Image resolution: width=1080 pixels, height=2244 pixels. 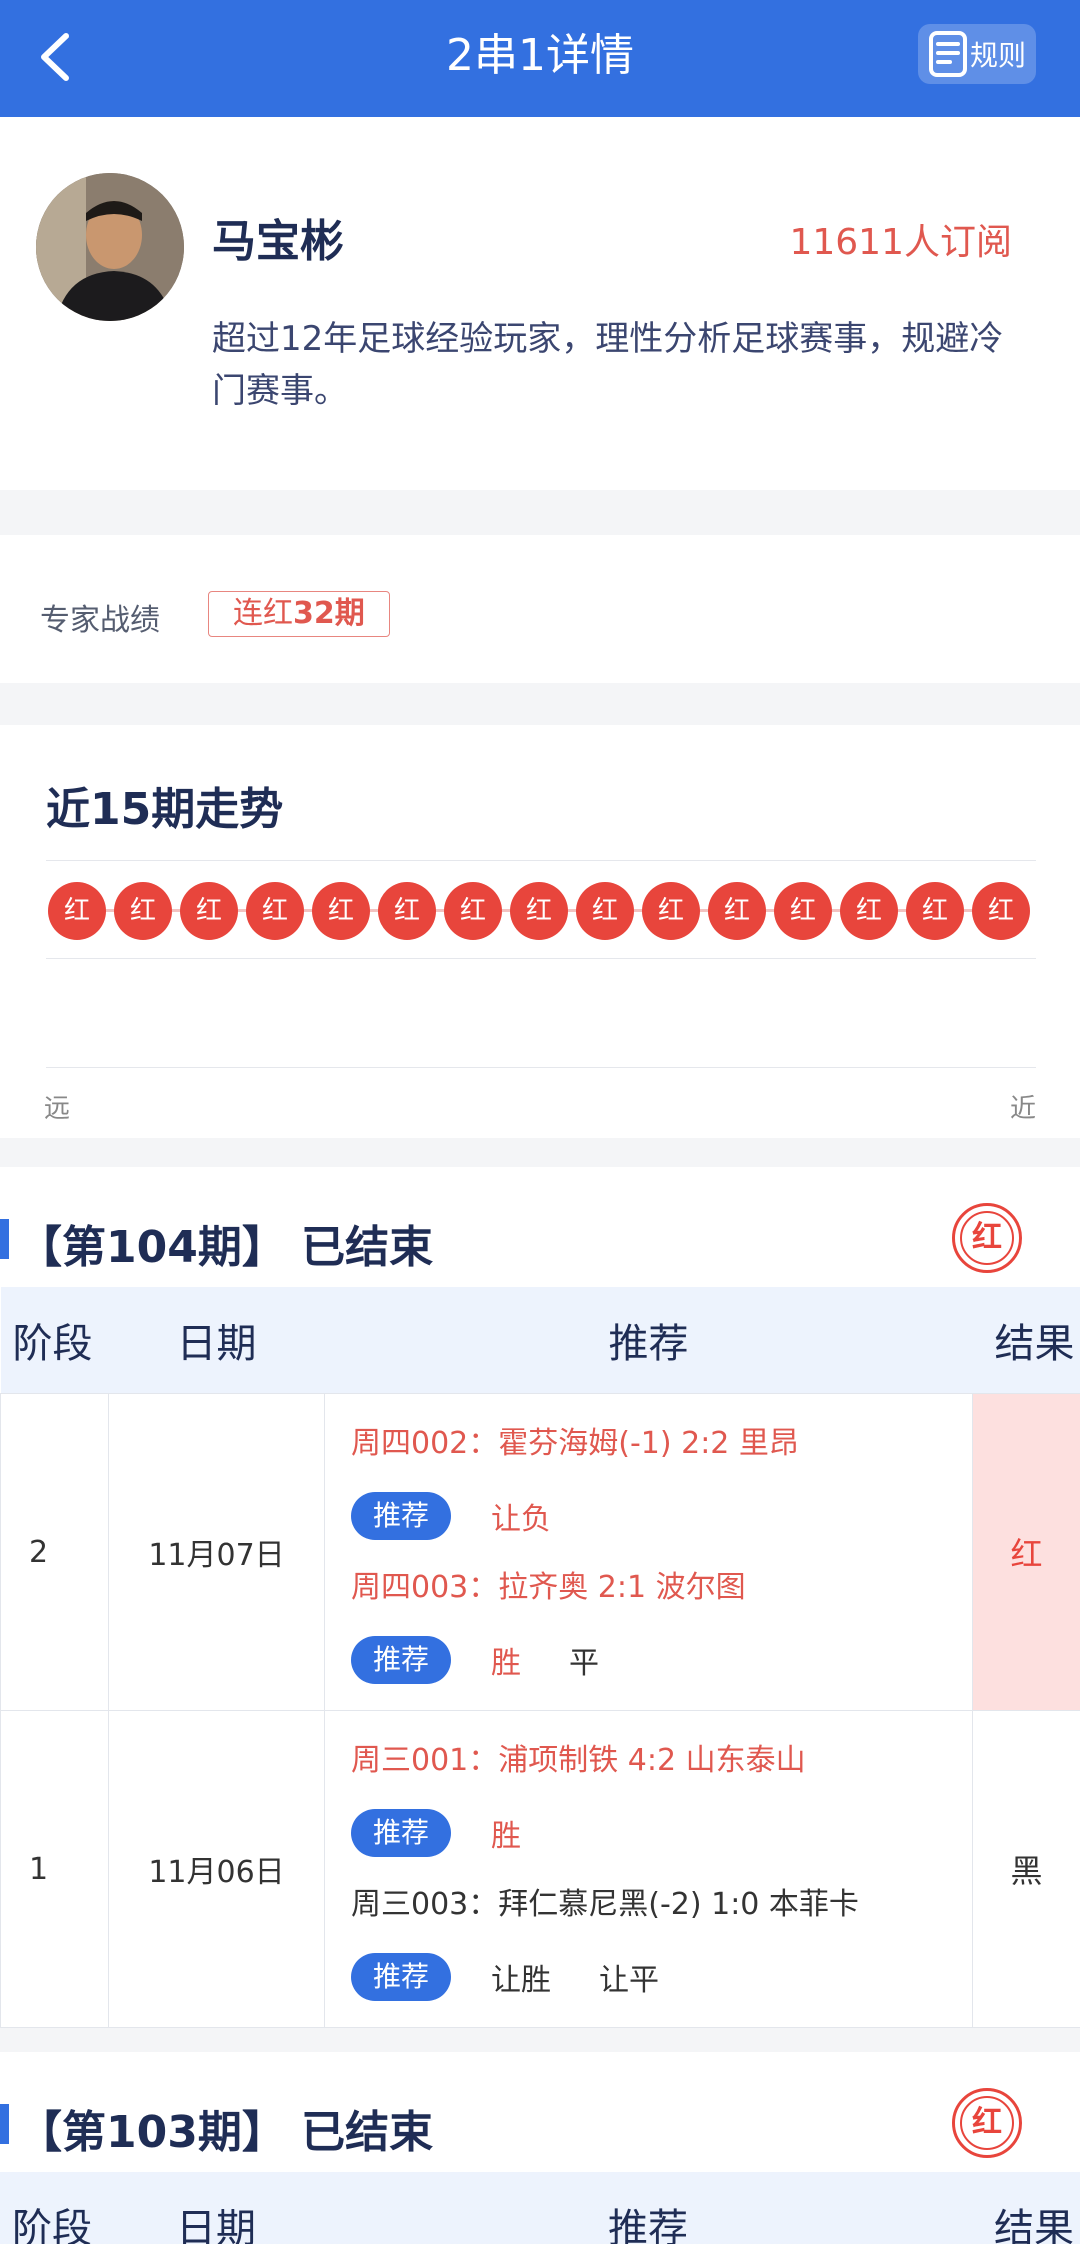 I want to click on match-text: 周三001：浦项制铁 4:2 山东泰山, so click(x=578, y=1760).